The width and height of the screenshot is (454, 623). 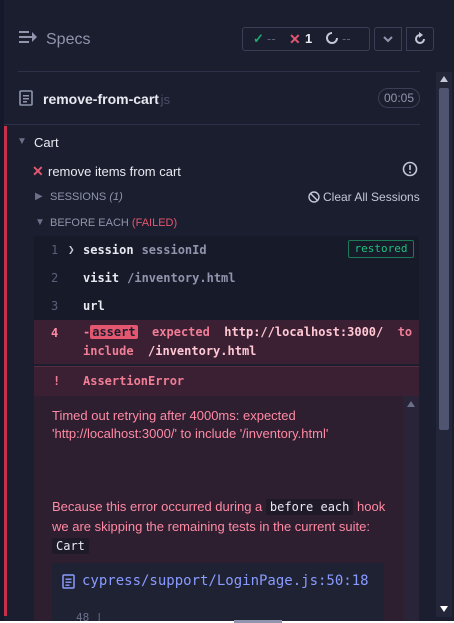 What do you see at coordinates (410, 169) in the screenshot?
I see `info-icon` at bounding box center [410, 169].